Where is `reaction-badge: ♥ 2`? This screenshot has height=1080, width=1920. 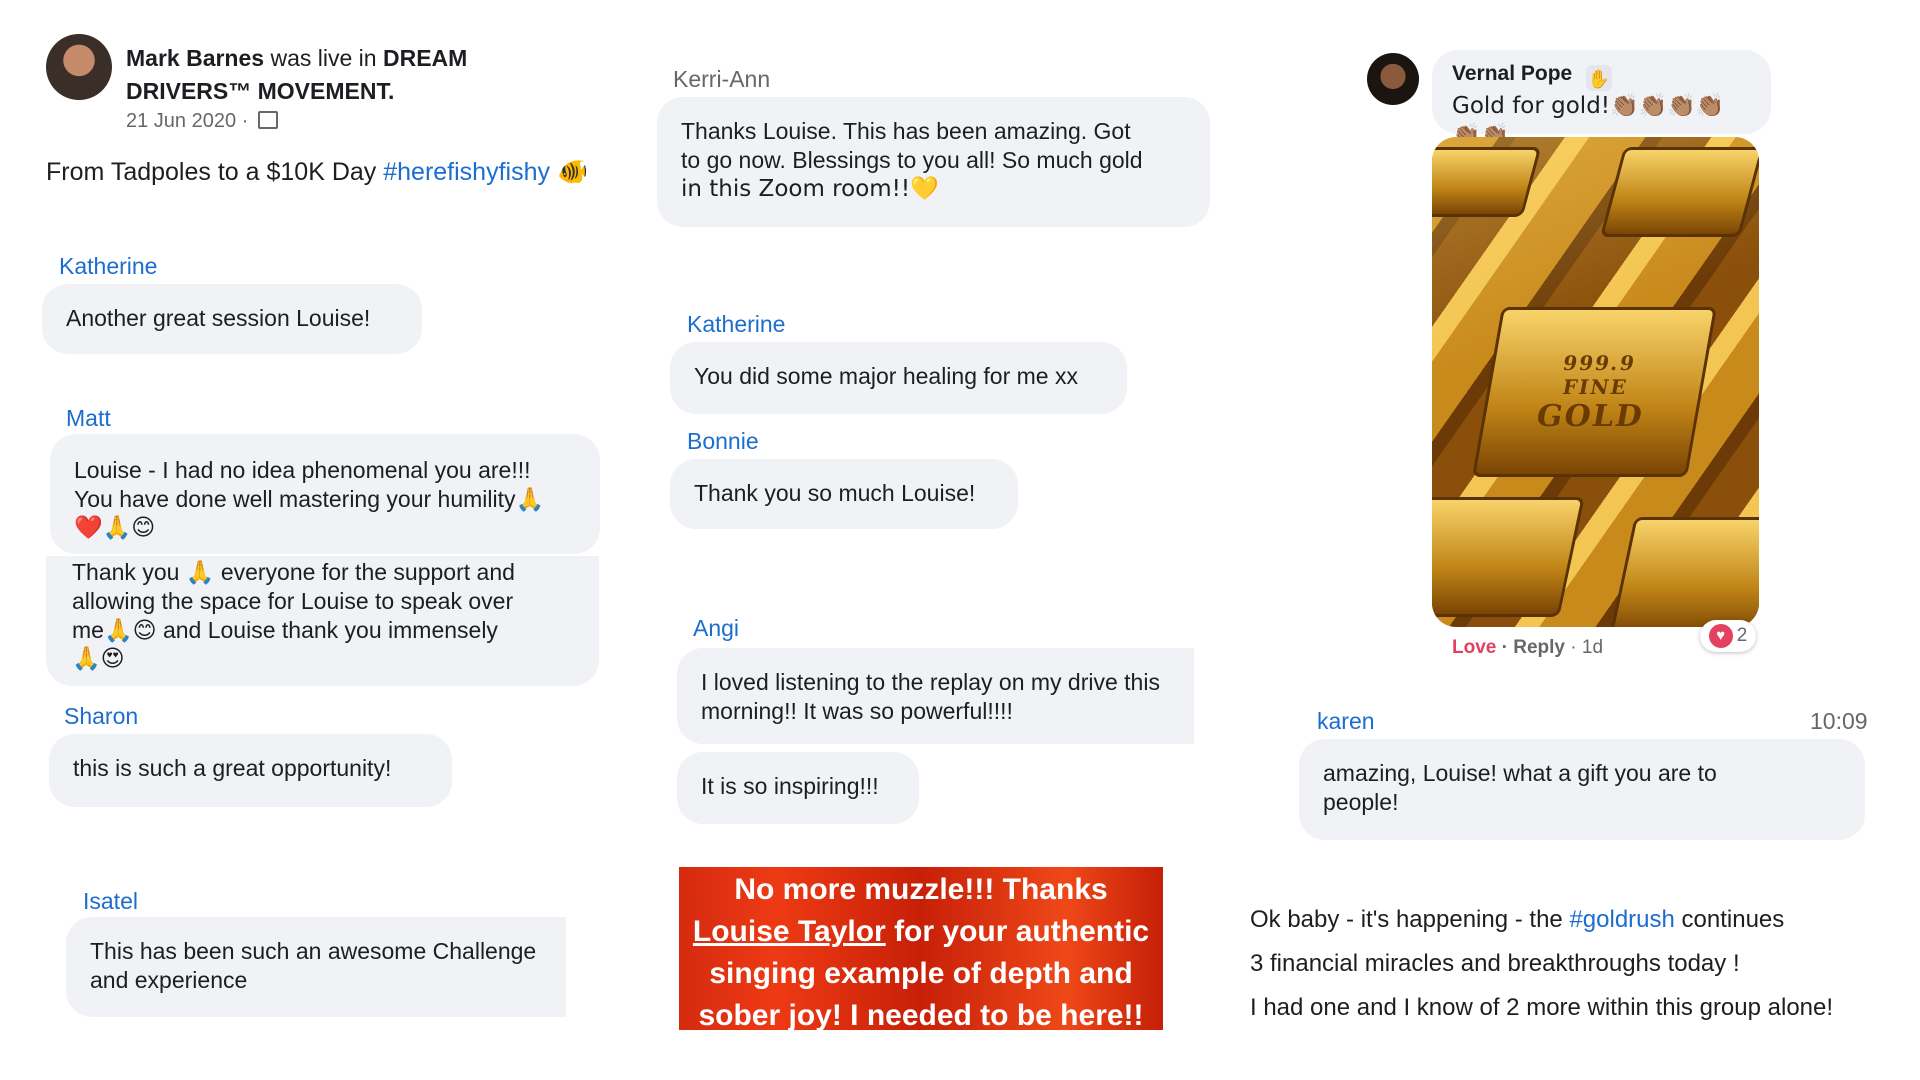 reaction-badge: ♥ 2 is located at coordinates (1728, 636).